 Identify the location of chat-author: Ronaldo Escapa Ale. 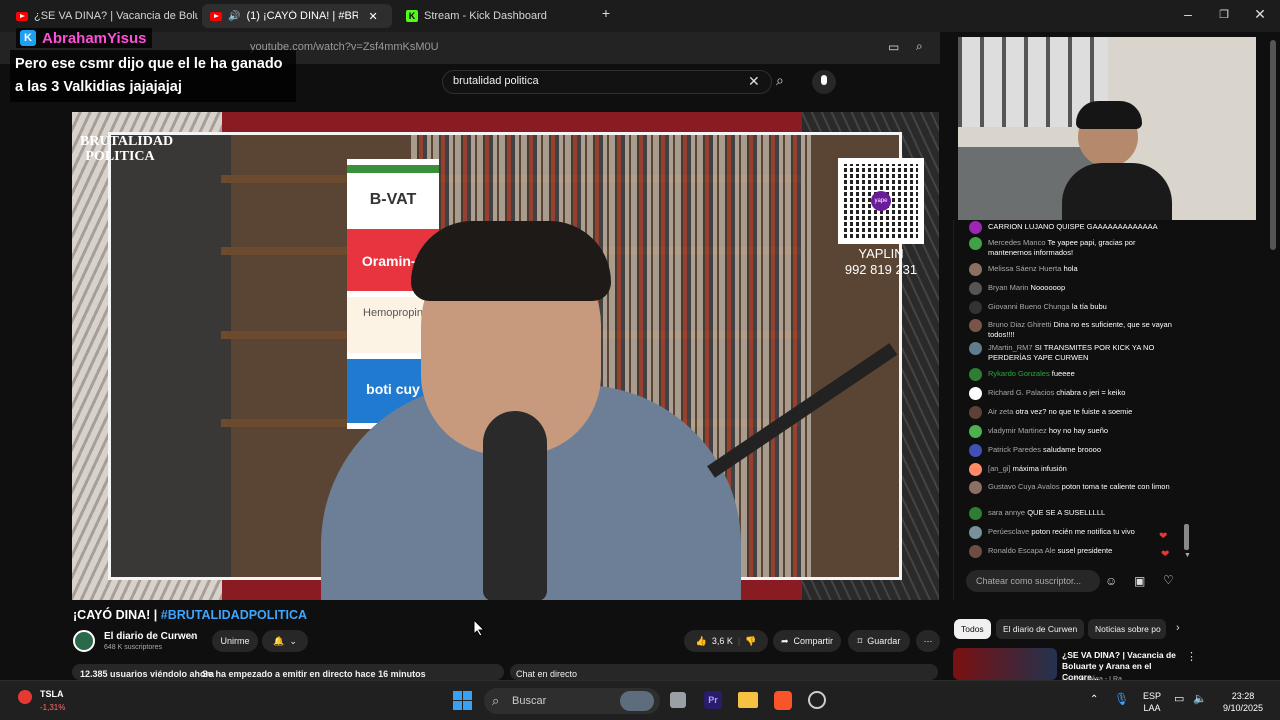
(1022, 550).